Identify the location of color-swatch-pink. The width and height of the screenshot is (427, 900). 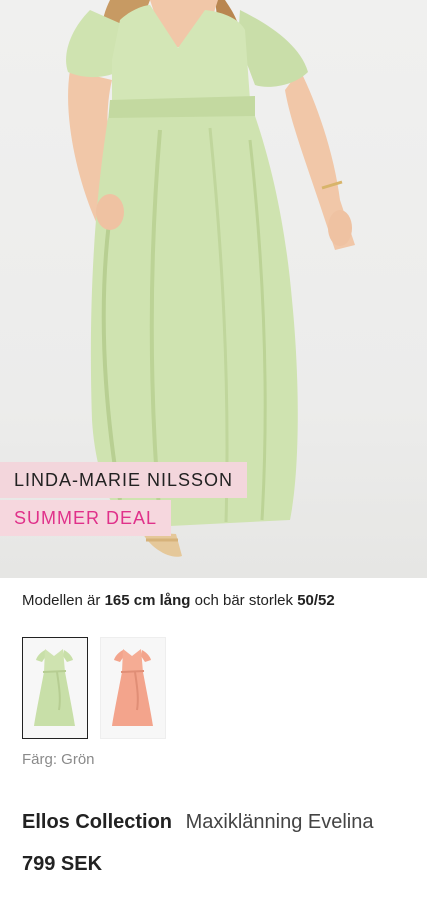
(133, 688).